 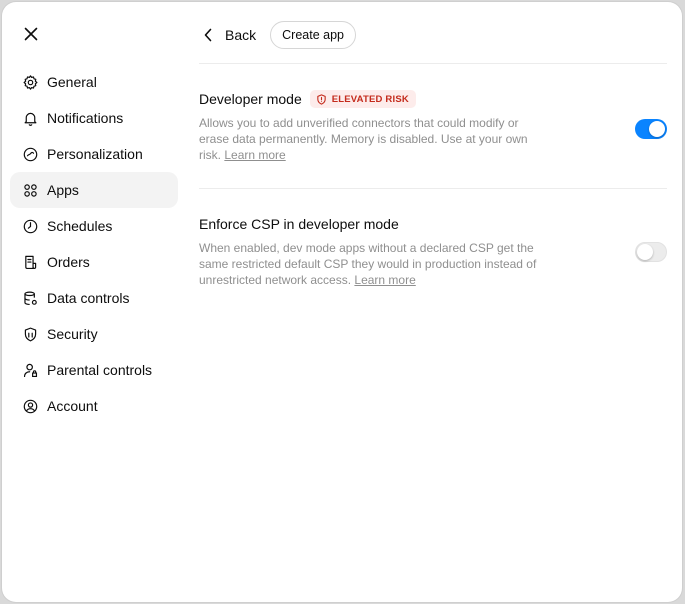 I want to click on gear-icon, so click(x=30, y=82).